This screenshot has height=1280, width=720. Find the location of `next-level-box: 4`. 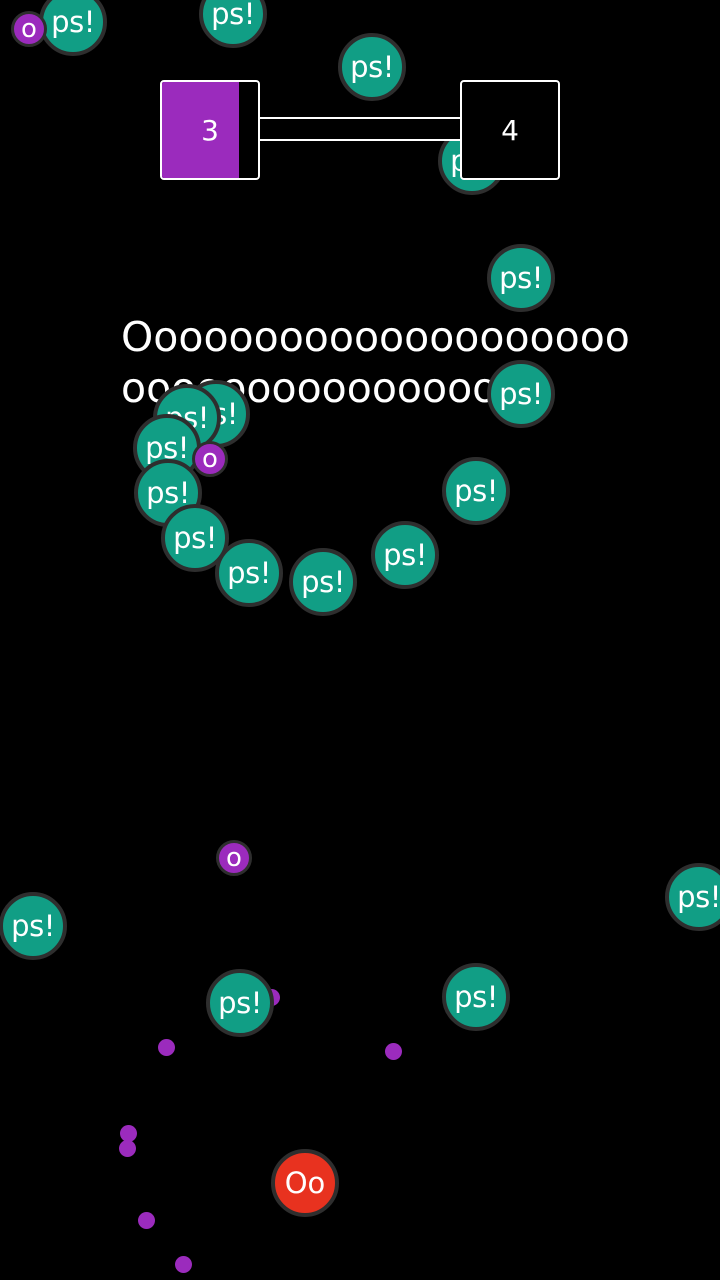

next-level-box: 4 is located at coordinates (510, 130).